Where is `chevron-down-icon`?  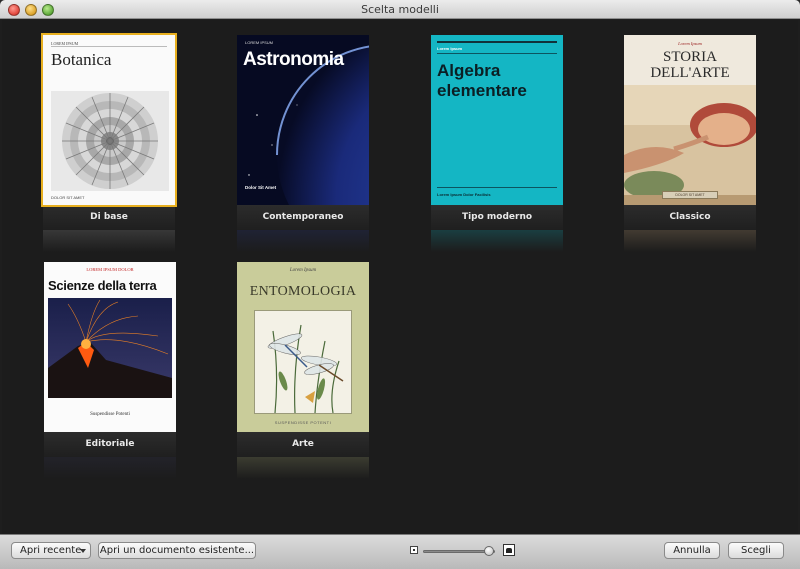 chevron-down-icon is located at coordinates (83, 551).